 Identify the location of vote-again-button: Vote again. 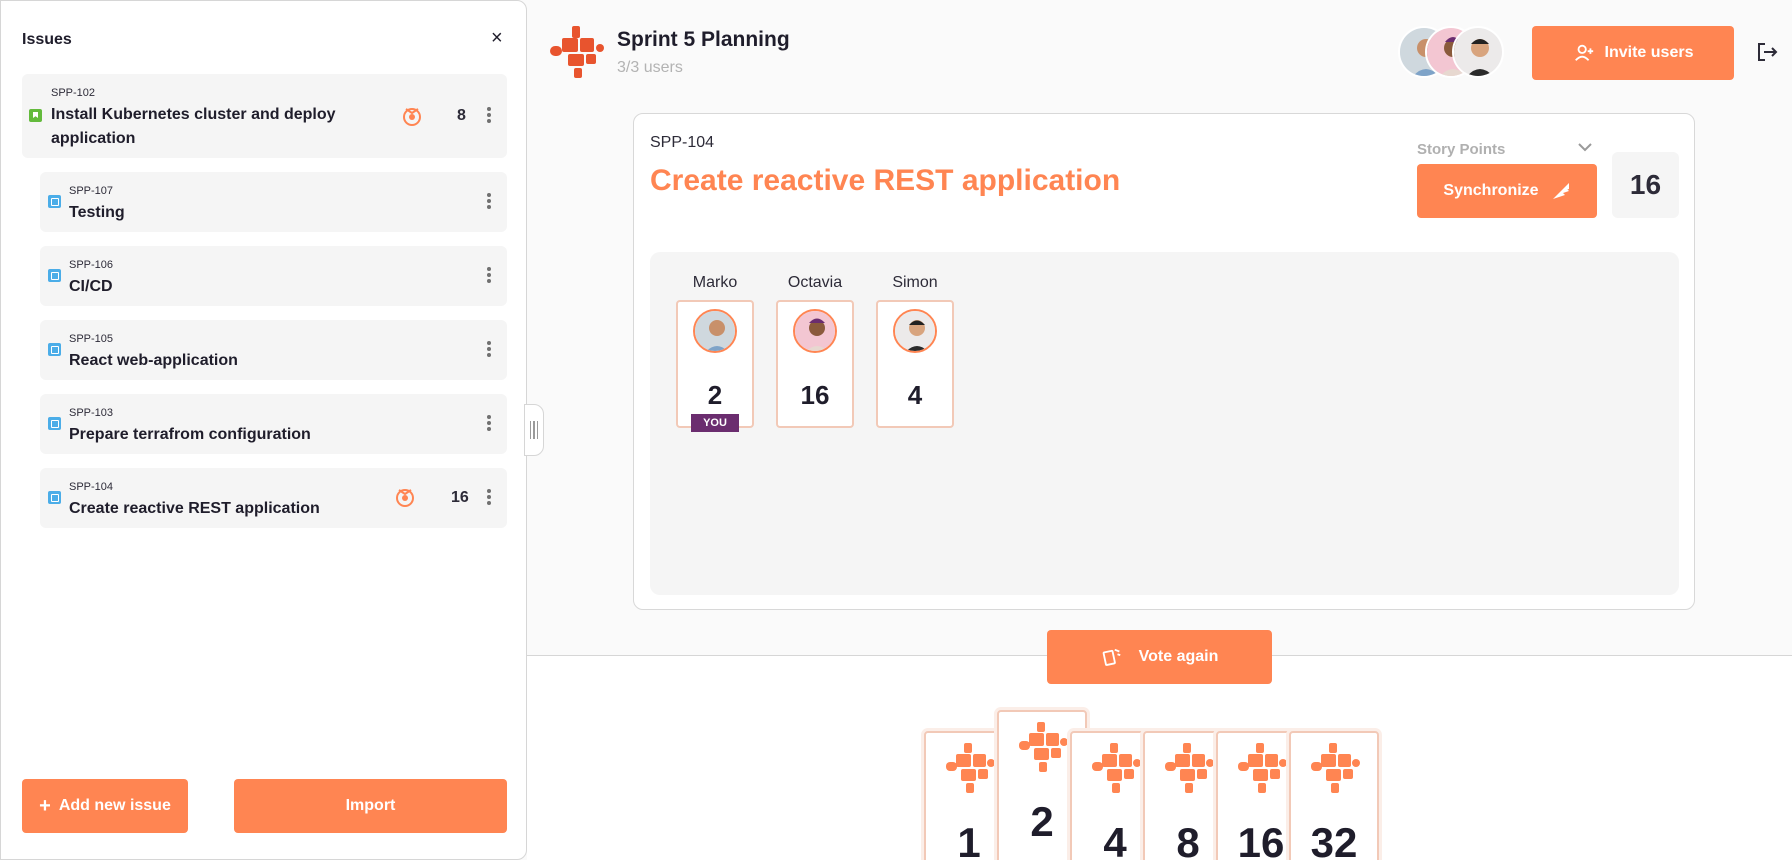
(1159, 657).